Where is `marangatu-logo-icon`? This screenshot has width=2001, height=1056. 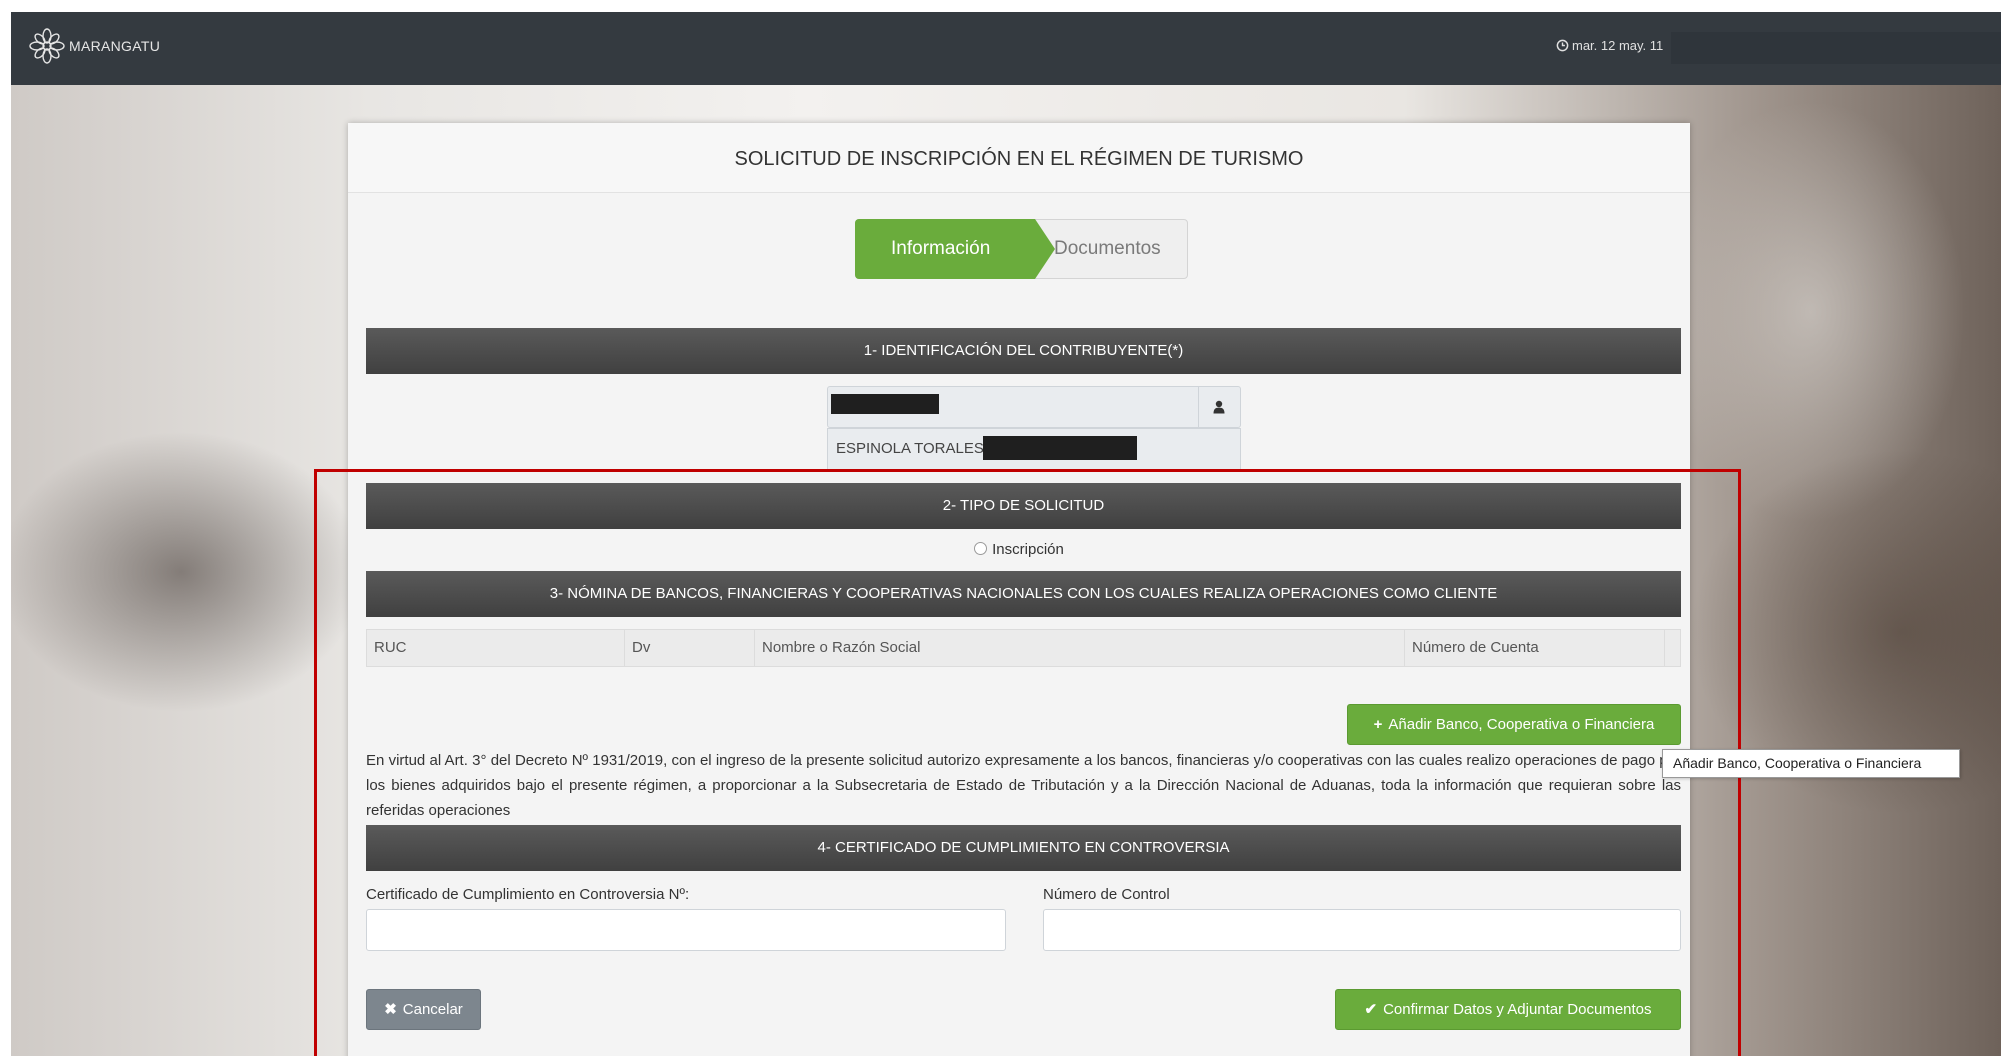
marangatu-logo-icon is located at coordinates (47, 46).